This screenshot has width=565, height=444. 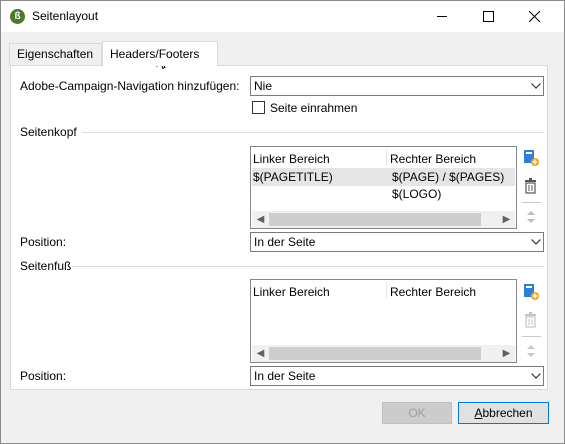 What do you see at coordinates (448, 177) in the screenshot?
I see `header-row1-right: $(PAGE) / $(PAGES)` at bounding box center [448, 177].